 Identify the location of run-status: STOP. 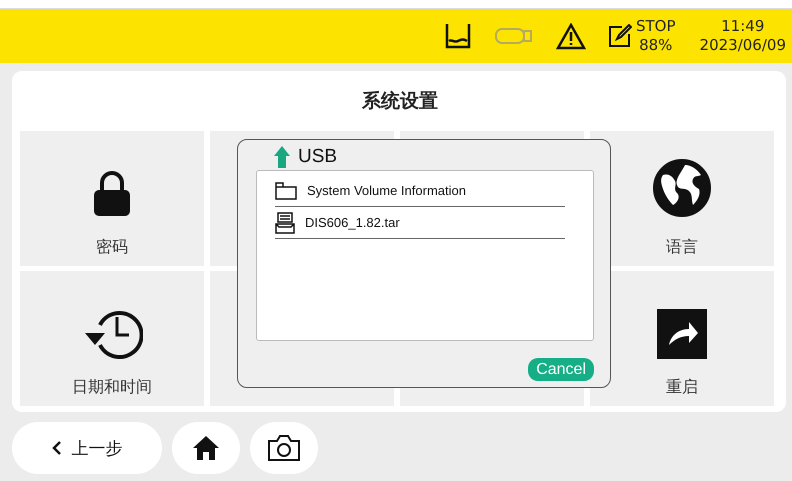
(656, 26).